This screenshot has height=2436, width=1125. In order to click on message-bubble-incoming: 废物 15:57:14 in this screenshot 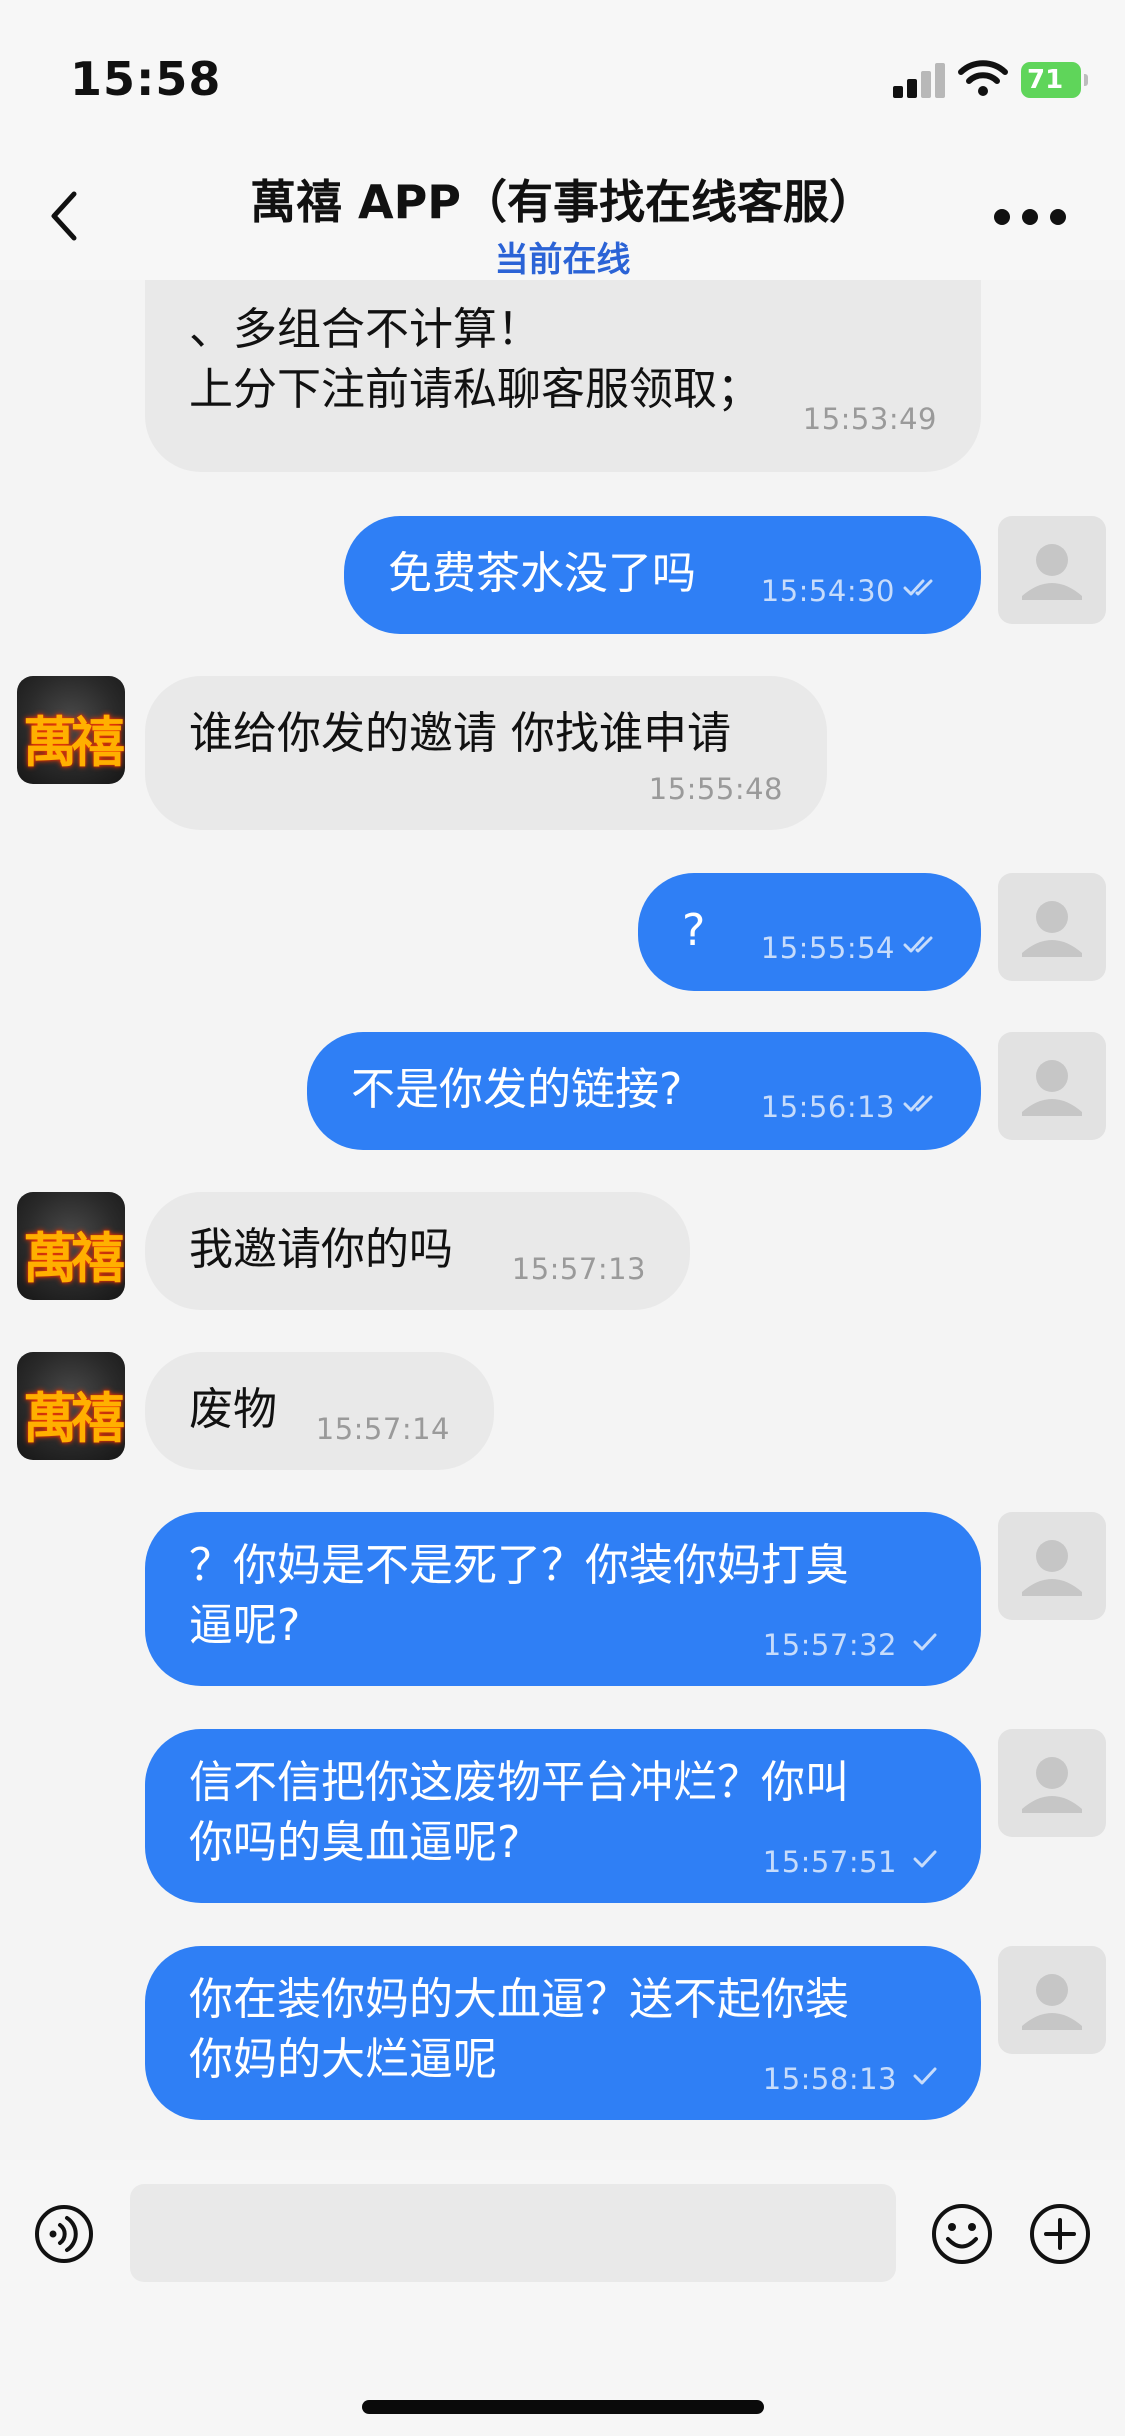, I will do `click(319, 1411)`.